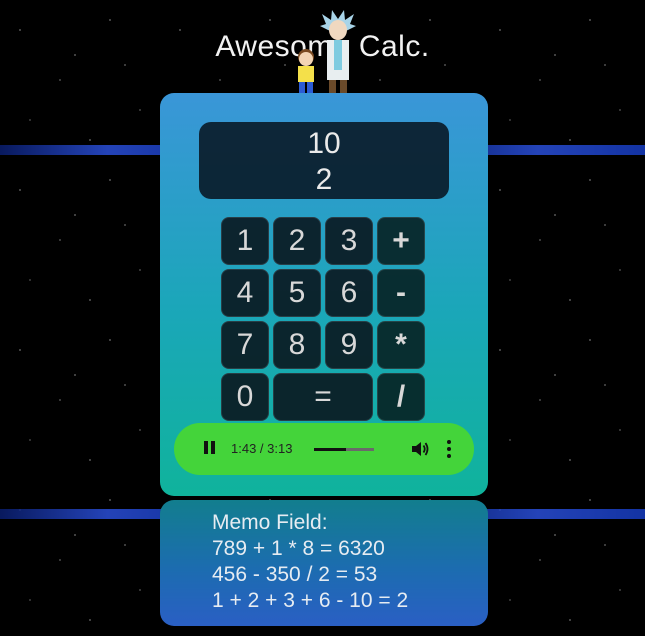 This screenshot has height=636, width=645. I want to click on seek-slider, so click(344, 449).